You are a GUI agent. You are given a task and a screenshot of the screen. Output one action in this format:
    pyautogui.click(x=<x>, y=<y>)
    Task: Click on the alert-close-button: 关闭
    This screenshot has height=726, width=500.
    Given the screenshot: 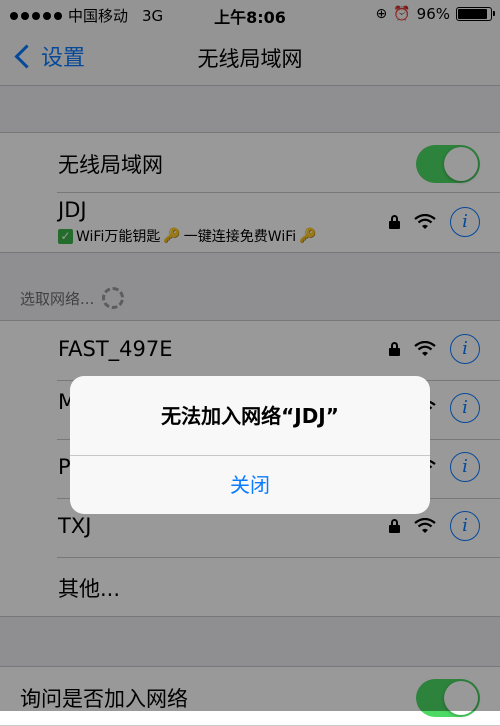 What is the action you would take?
    pyautogui.click(x=250, y=485)
    